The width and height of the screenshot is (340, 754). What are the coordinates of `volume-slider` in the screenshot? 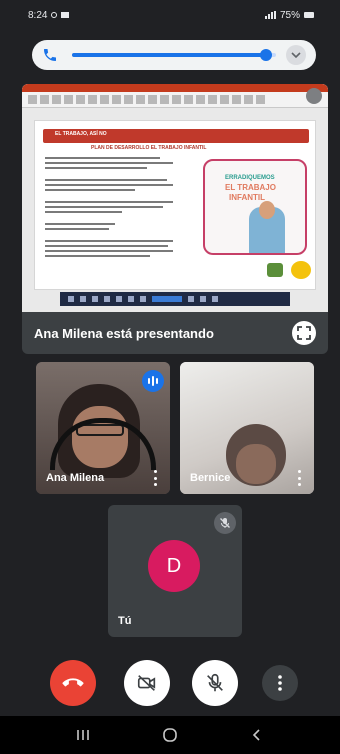 It's located at (174, 55).